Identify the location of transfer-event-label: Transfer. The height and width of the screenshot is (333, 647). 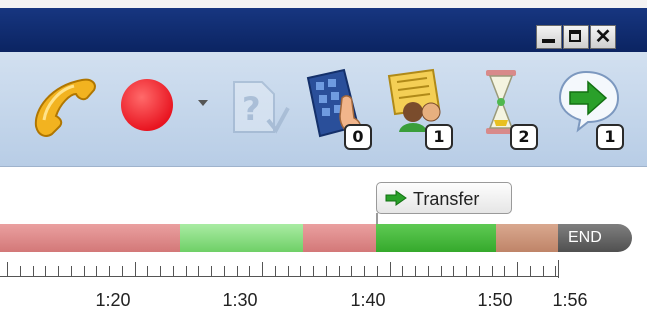
(446, 199).